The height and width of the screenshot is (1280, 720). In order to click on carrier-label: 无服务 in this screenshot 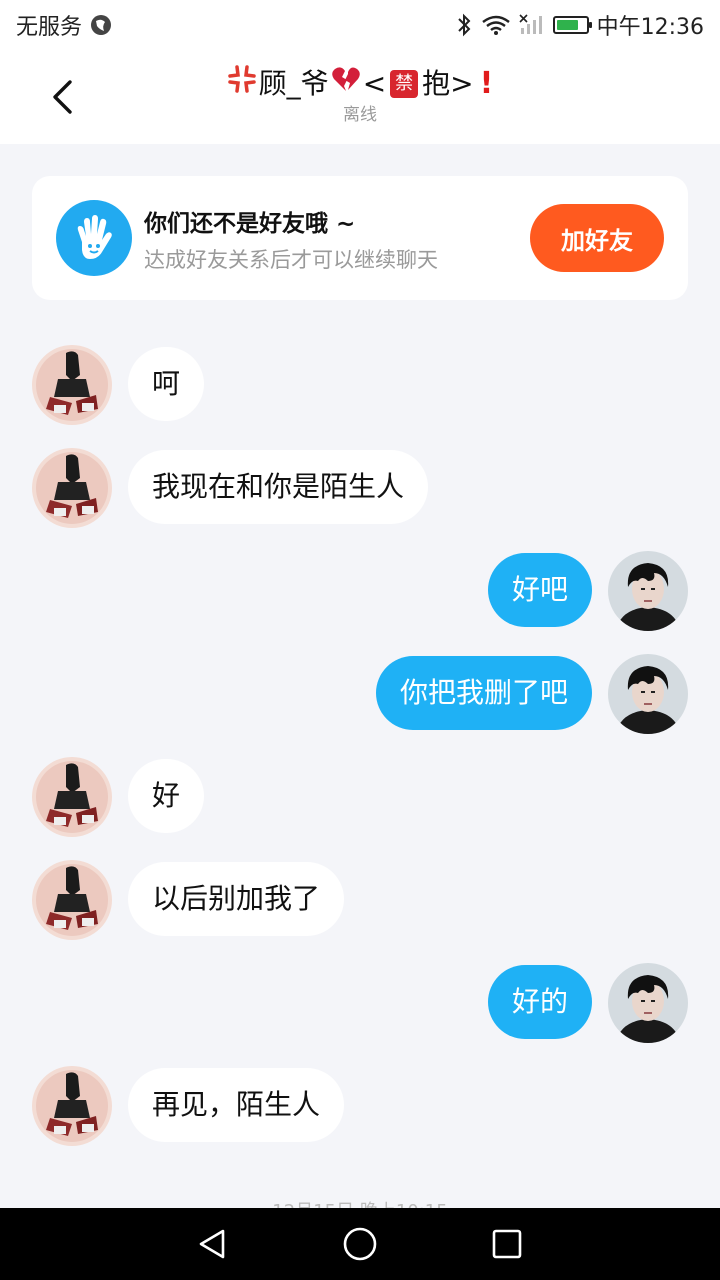, I will do `click(49, 27)`.